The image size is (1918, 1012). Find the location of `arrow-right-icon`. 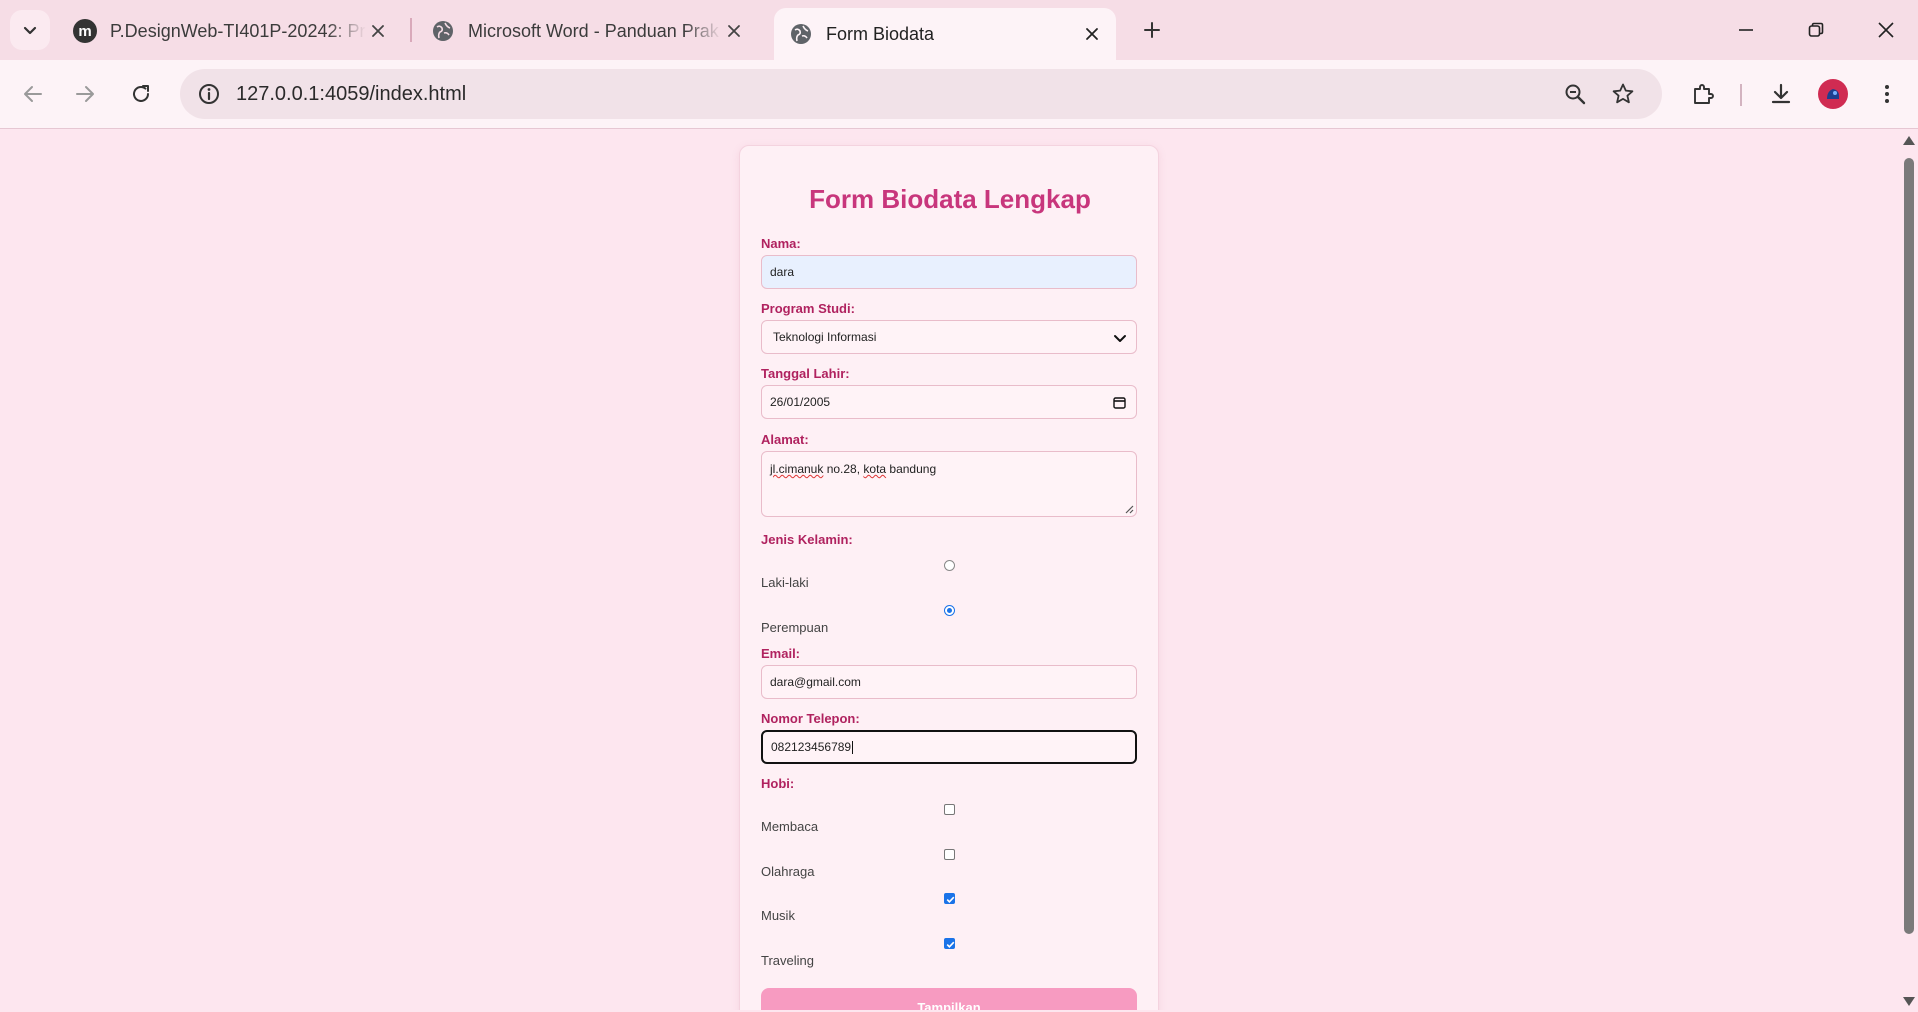

arrow-right-icon is located at coordinates (85, 94).